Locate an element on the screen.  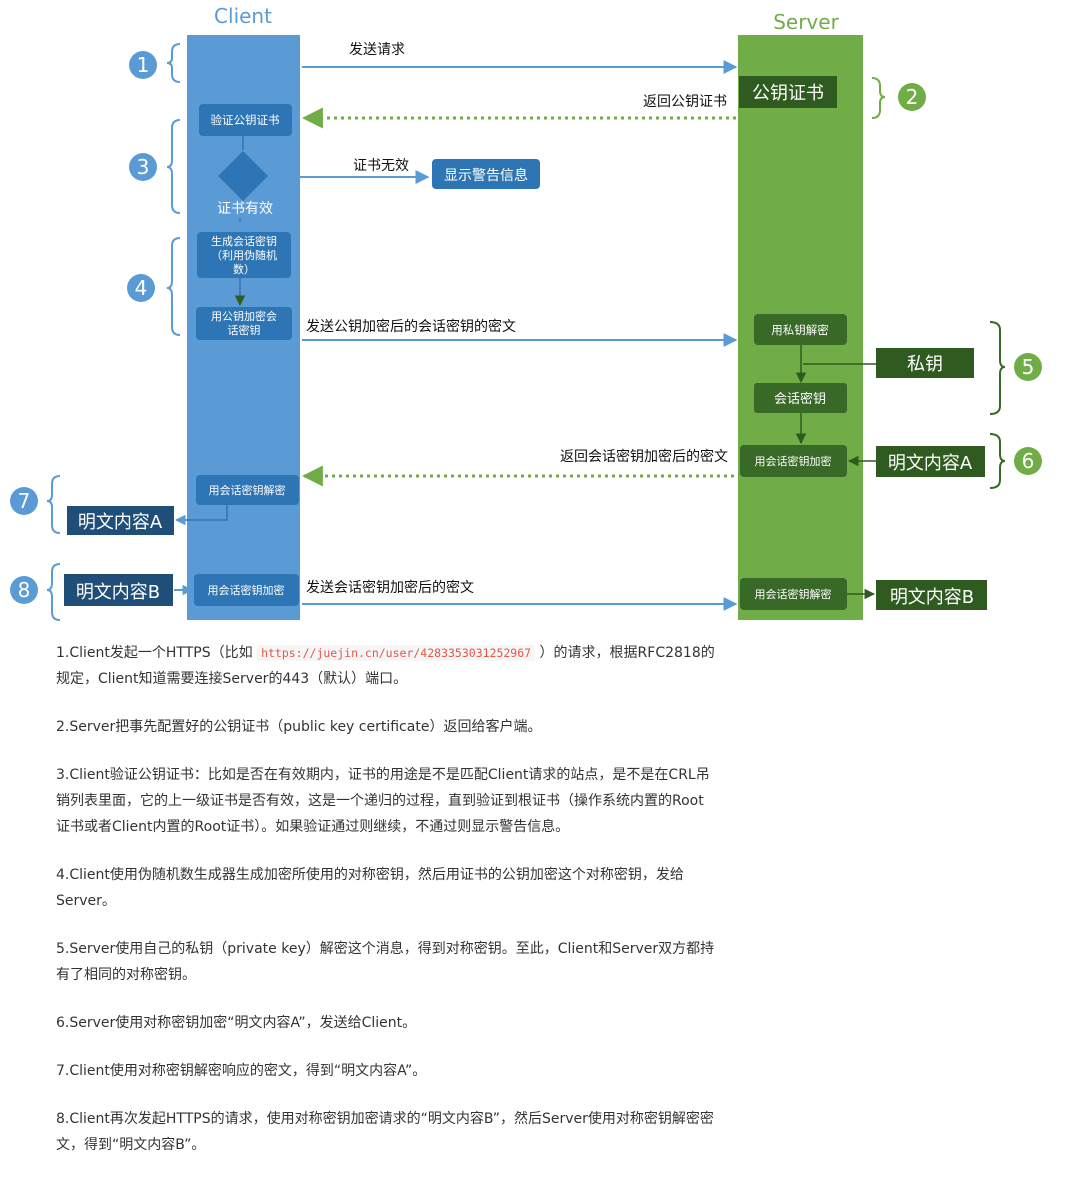
step-number-2: 2 is located at coordinates (912, 97).